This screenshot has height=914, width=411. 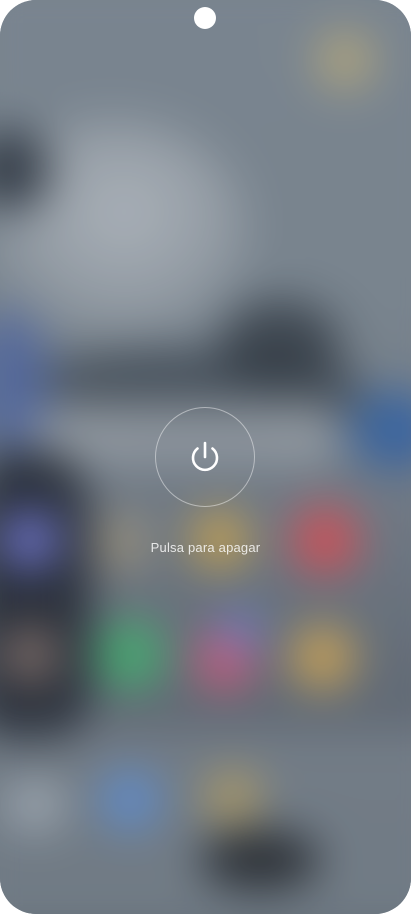 I want to click on power-off-button, so click(x=205, y=457).